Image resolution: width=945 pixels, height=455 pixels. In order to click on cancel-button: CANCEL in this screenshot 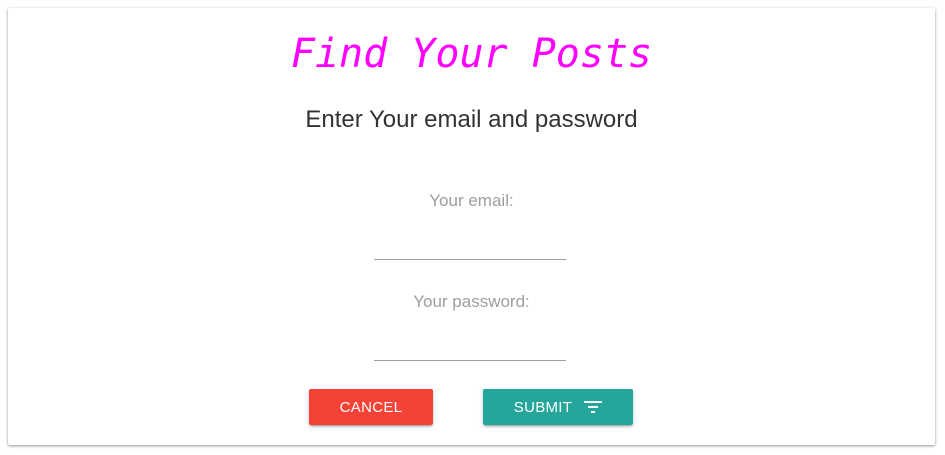, I will do `click(371, 407)`.